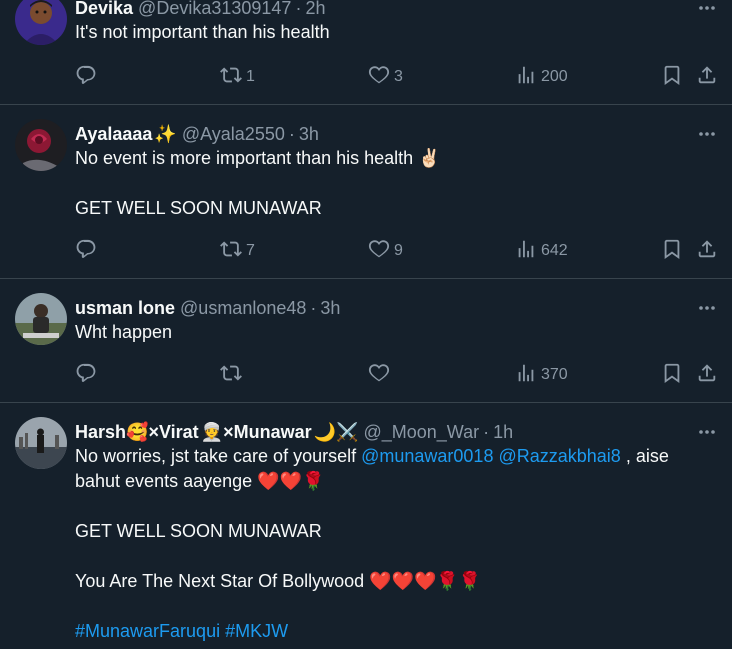 The image size is (732, 649). I want to click on hashtag-links: #MunawarFaruqui #MKJW, so click(395, 631).